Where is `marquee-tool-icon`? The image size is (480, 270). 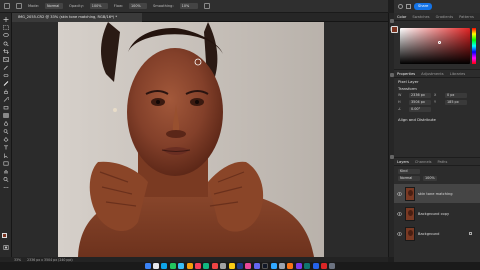
marquee-tool-icon is located at coordinates (6, 27).